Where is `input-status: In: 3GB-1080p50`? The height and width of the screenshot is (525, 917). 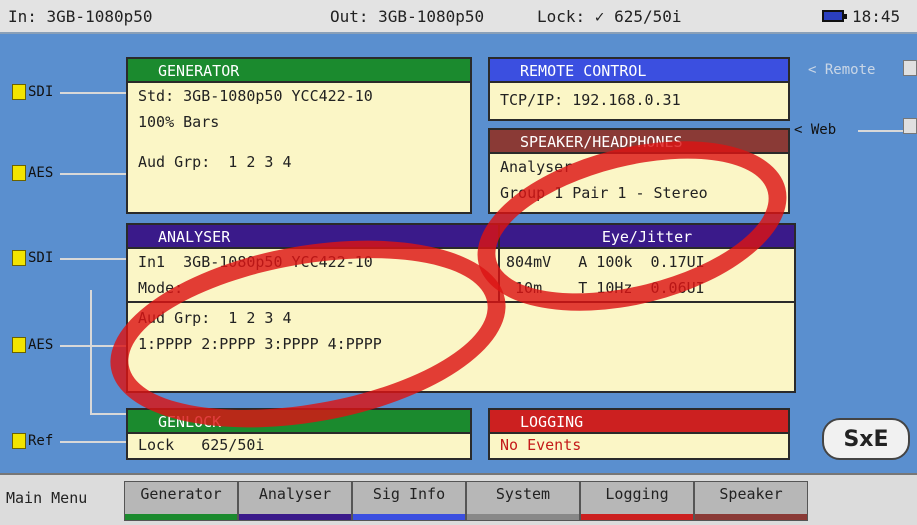
input-status: In: 3GB-1080p50 is located at coordinates (80, 16).